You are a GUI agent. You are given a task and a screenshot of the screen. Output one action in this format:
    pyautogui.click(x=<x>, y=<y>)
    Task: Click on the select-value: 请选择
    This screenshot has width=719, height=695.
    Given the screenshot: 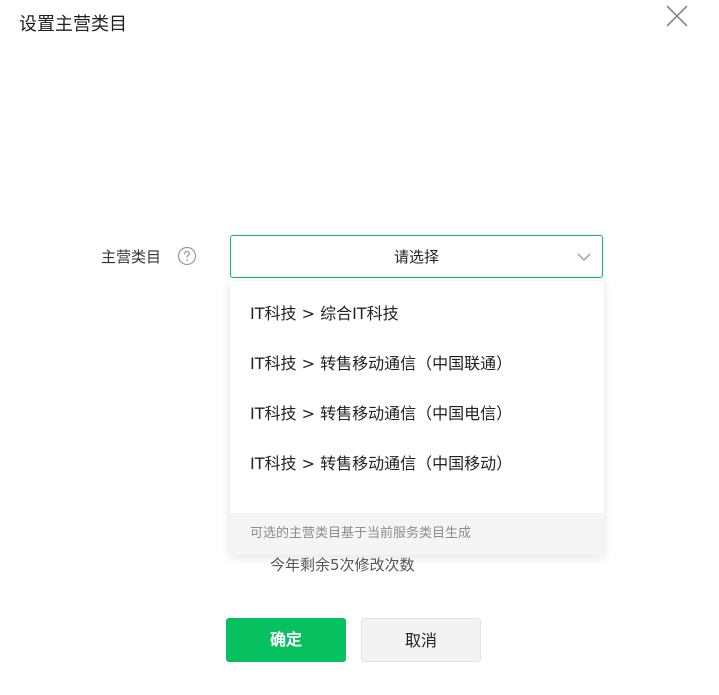 What is the action you would take?
    pyautogui.click(x=416, y=257)
    